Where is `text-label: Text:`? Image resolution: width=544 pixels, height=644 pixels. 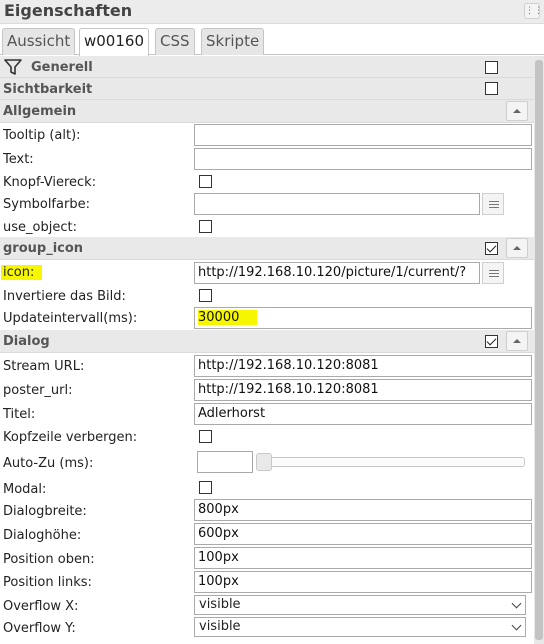
text-label: Text: is located at coordinates (18, 159).